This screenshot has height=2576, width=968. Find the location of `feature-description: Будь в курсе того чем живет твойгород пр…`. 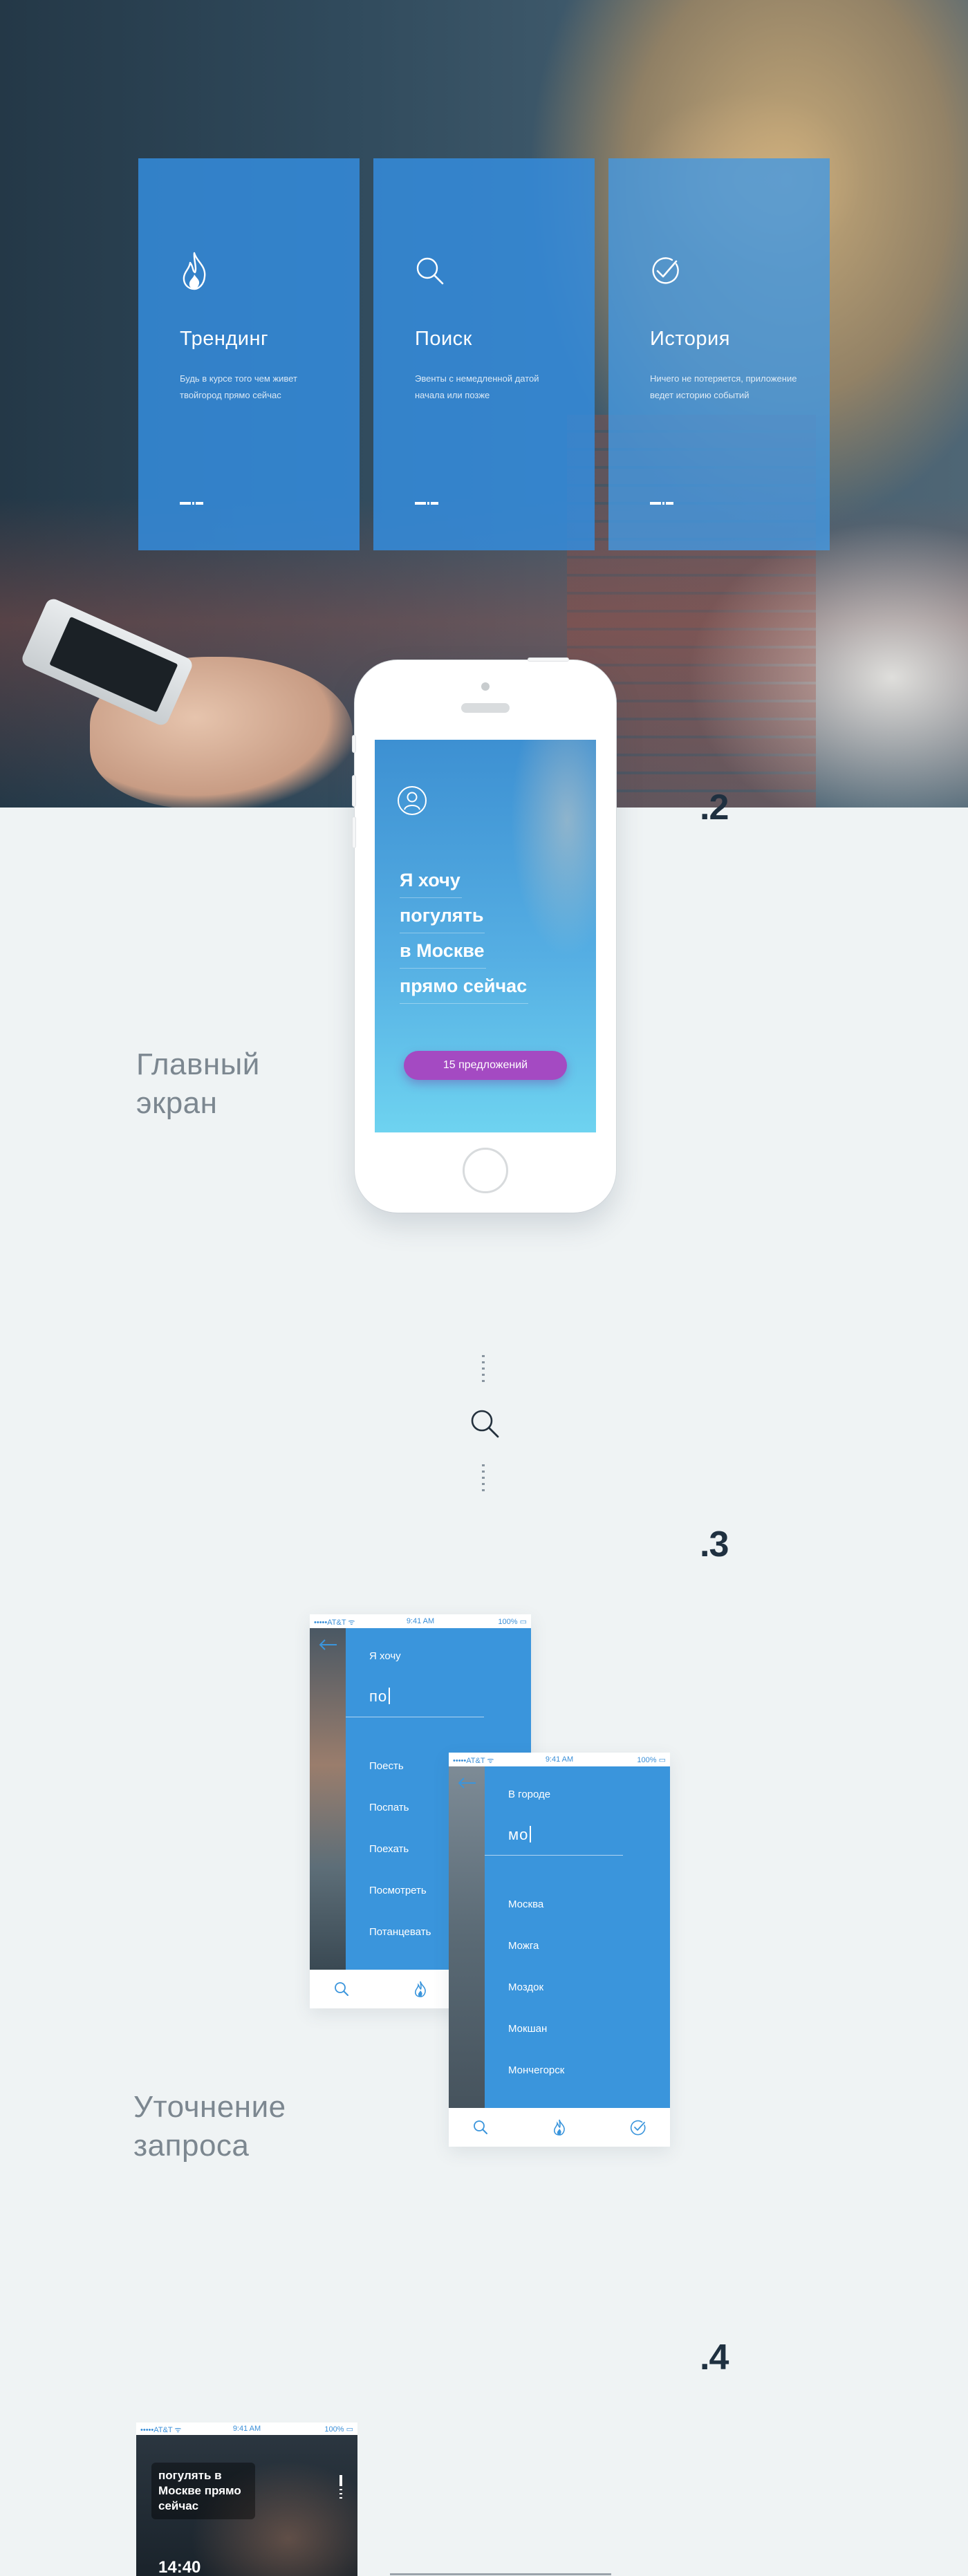

feature-description: Будь в курсе того чем живет твойгород пр… is located at coordinates (238, 386).